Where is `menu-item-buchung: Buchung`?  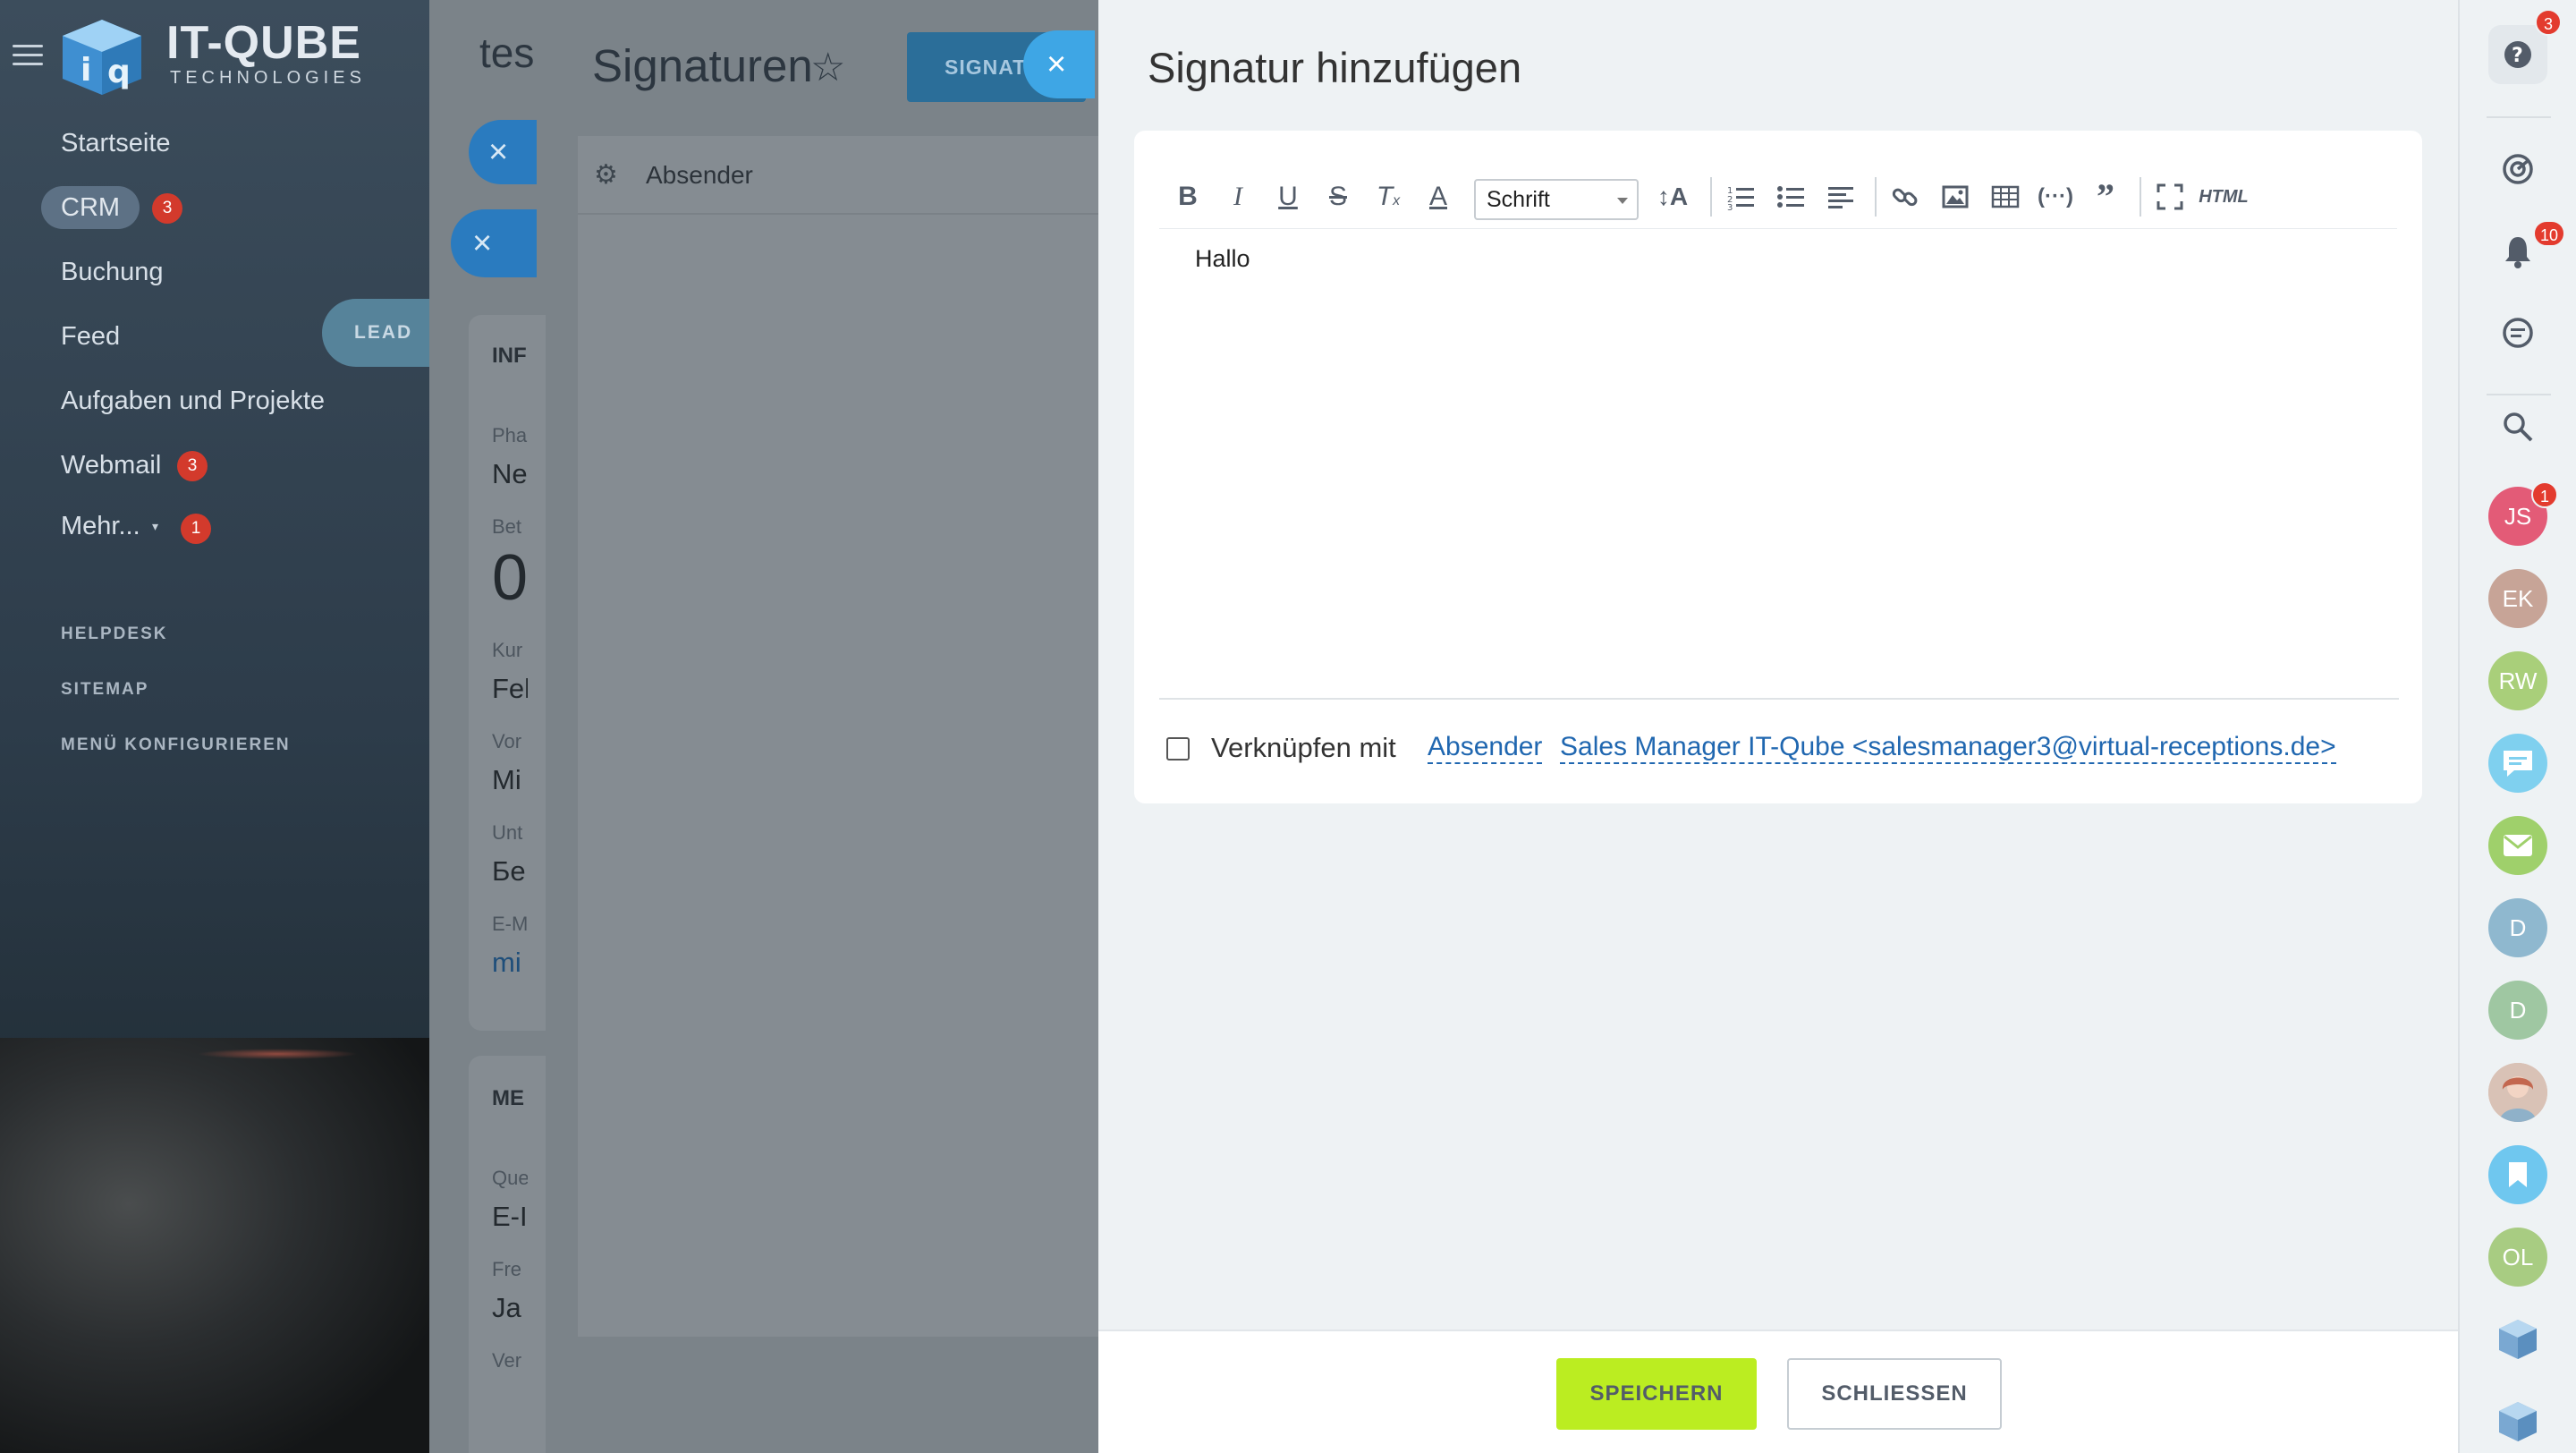
menu-item-buchung: Buchung is located at coordinates (112, 272).